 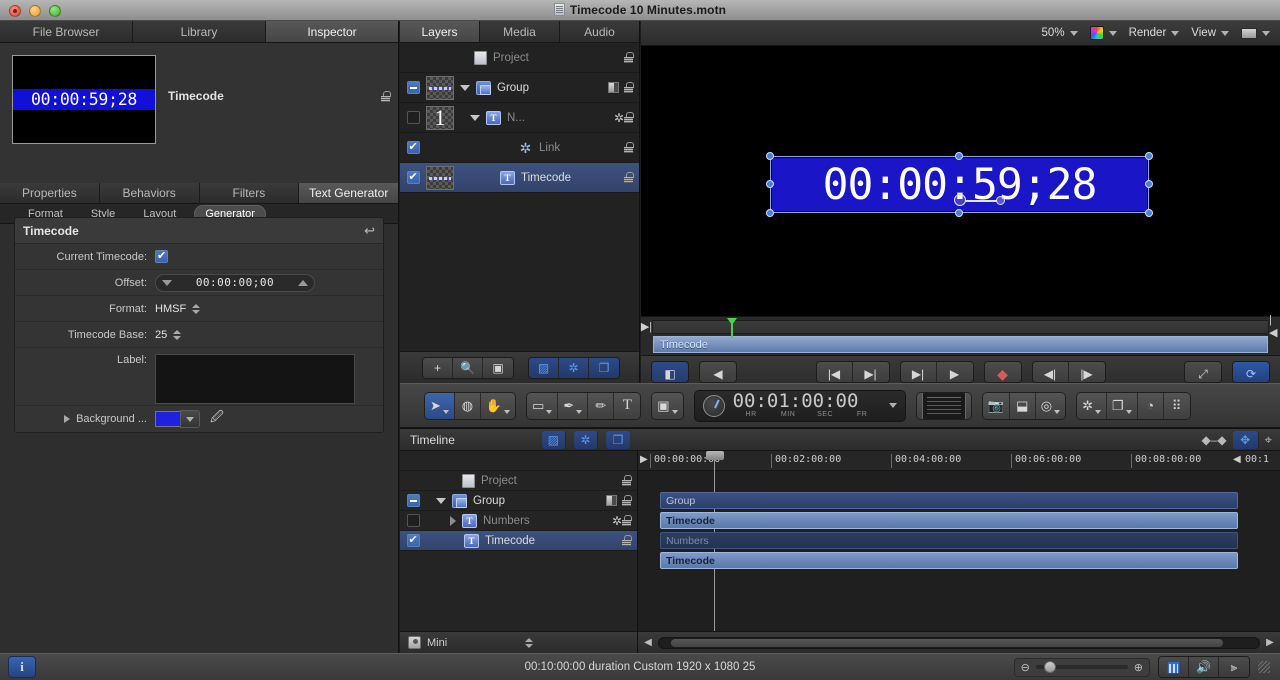 I want to click on behaviors-icon: ◎, so click(x=1050, y=405).